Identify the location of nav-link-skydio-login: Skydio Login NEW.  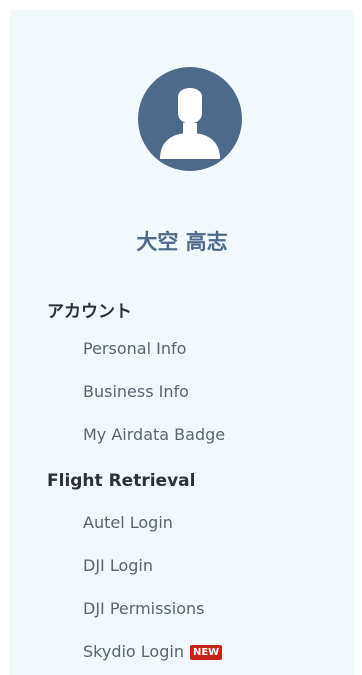
(153, 651).